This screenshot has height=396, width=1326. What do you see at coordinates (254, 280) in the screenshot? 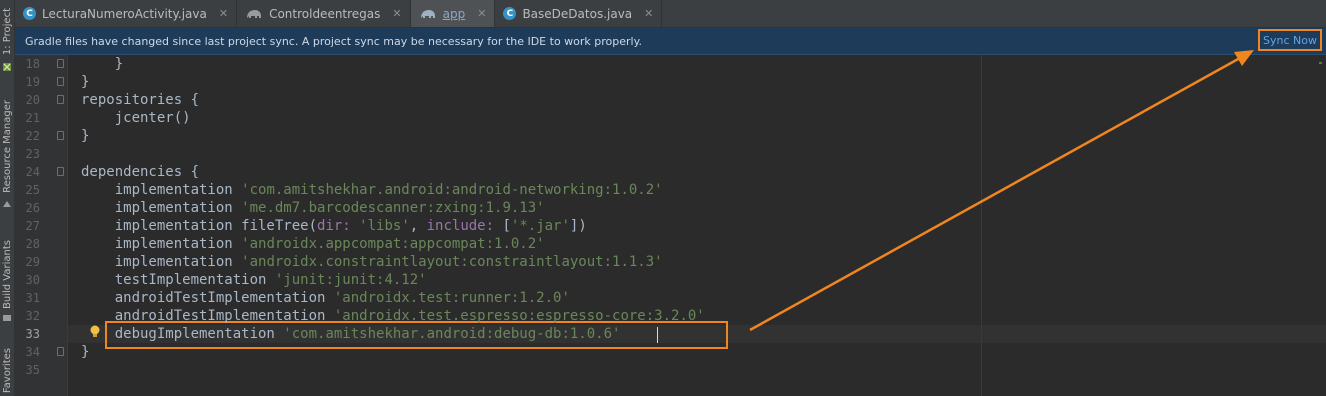
I see `code-text: testImplementation 'junit:junit:4.12'` at bounding box center [254, 280].